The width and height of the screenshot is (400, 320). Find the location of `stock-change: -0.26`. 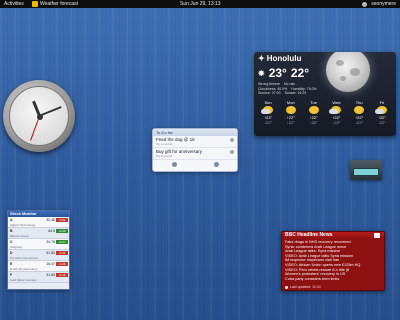

stock-change: -0.26 is located at coordinates (62, 264).